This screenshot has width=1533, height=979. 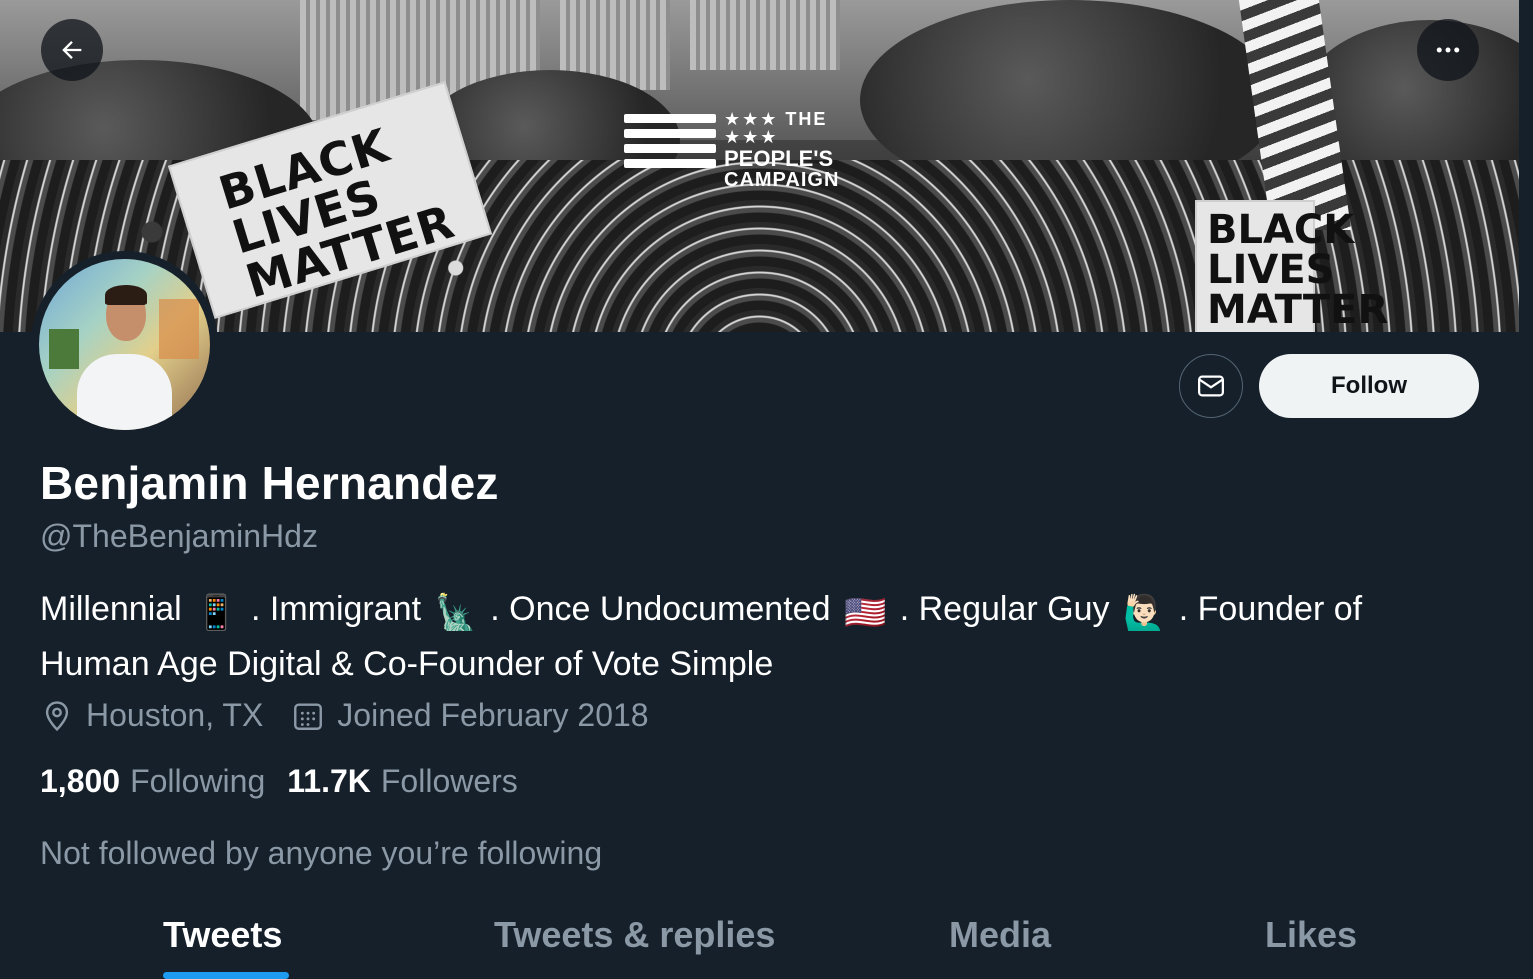 What do you see at coordinates (222, 935) in the screenshot?
I see `tab-tweets: Tweets` at bounding box center [222, 935].